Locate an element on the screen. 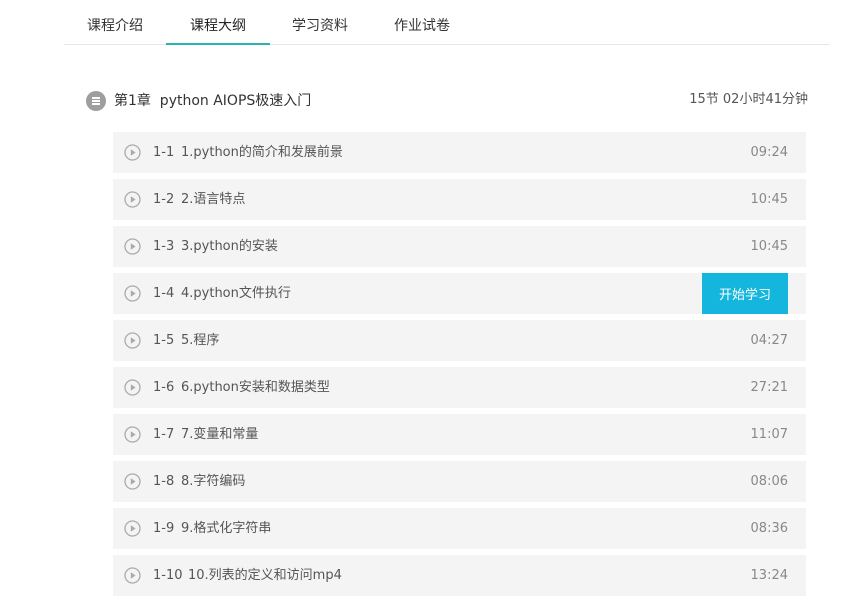 This screenshot has height=598, width=844. lesson-title: 9.格式化字符串 is located at coordinates (226, 528).